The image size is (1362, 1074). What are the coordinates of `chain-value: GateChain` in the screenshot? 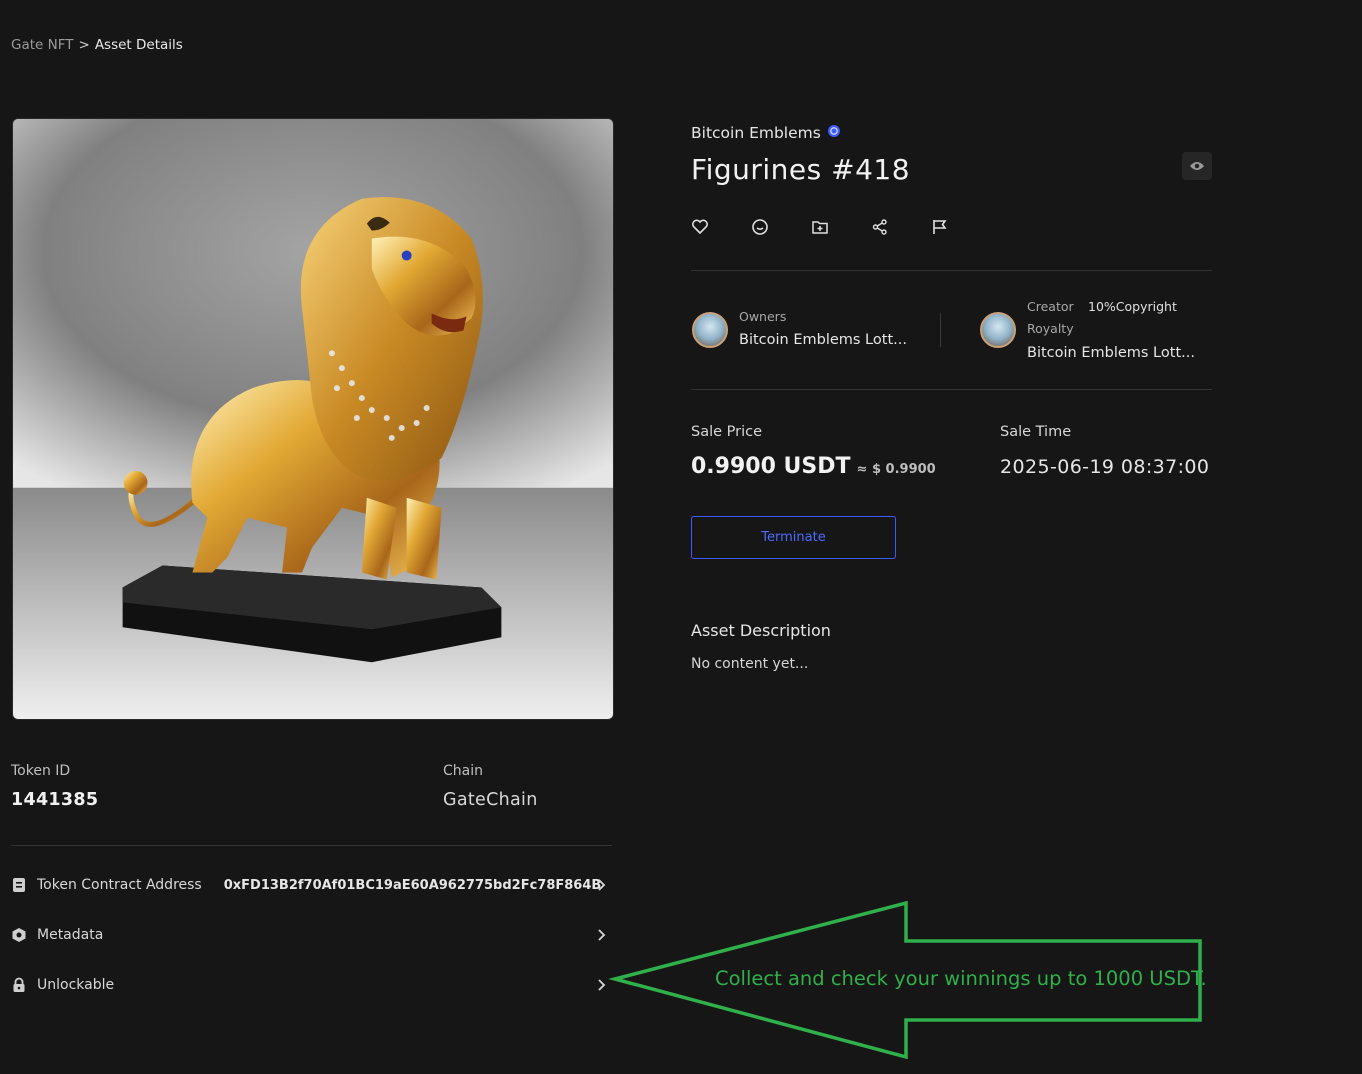 It's located at (490, 800).